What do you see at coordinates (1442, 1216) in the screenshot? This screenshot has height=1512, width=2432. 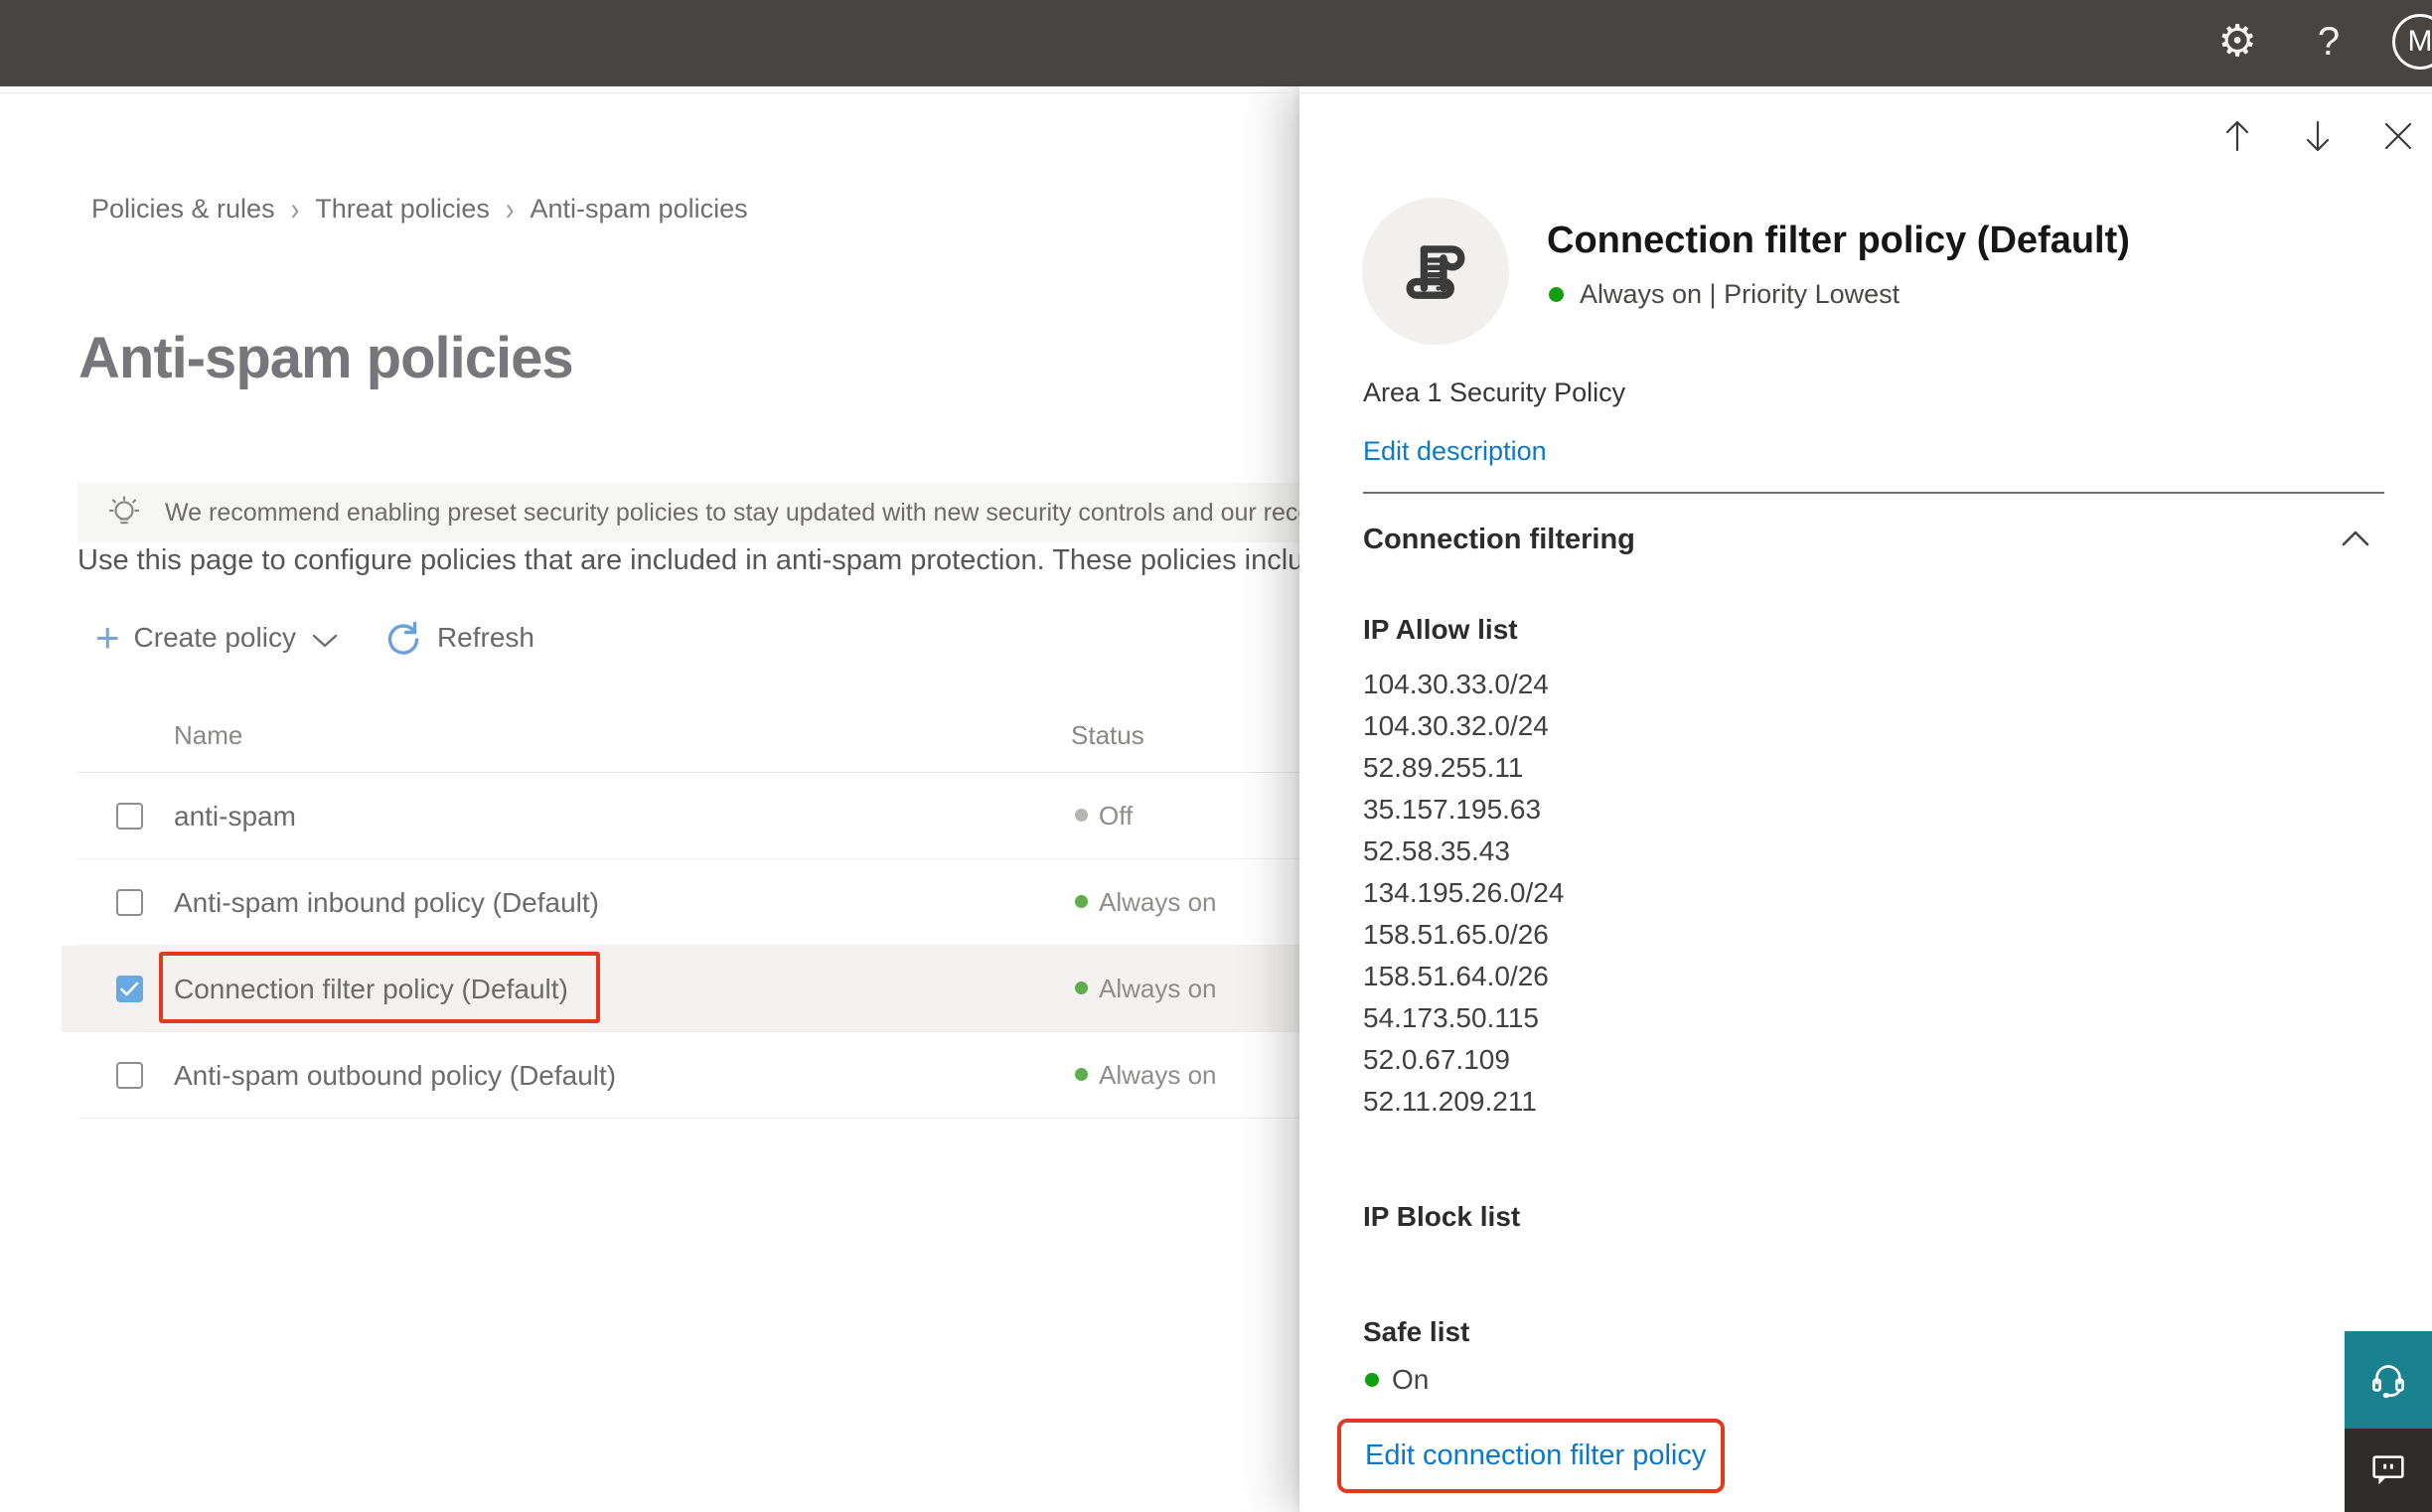 I see `ip-block-list-title: IP Block list` at bounding box center [1442, 1216].